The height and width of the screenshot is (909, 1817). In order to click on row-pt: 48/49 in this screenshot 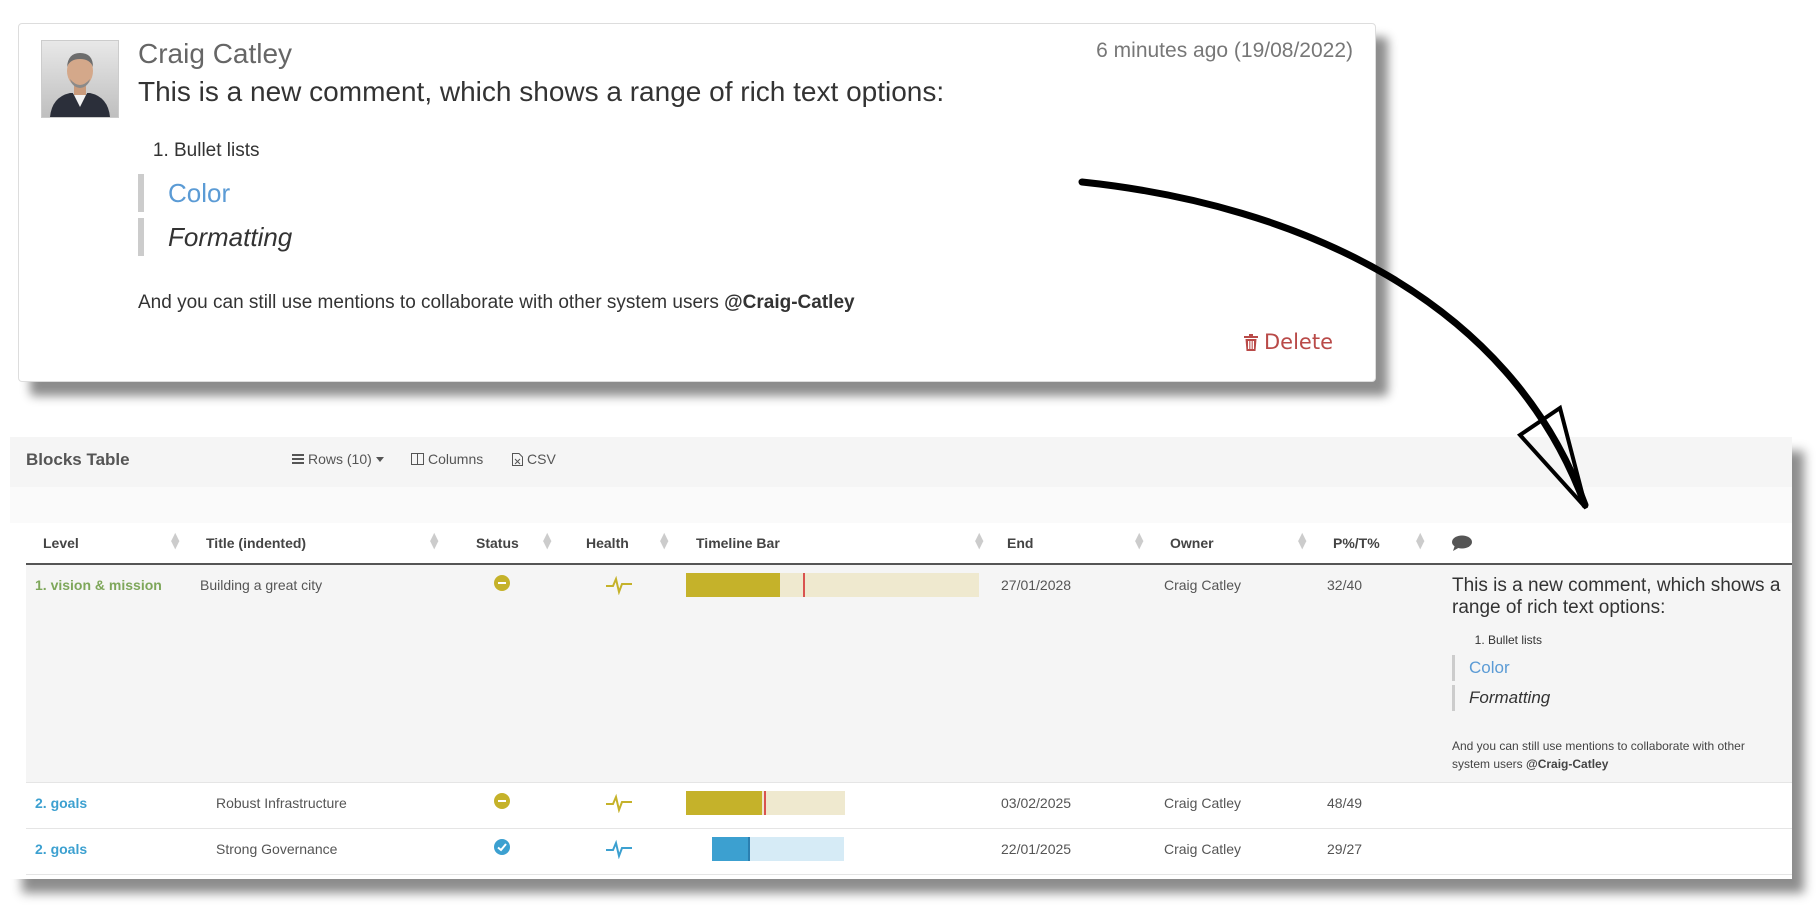, I will do `click(1345, 803)`.